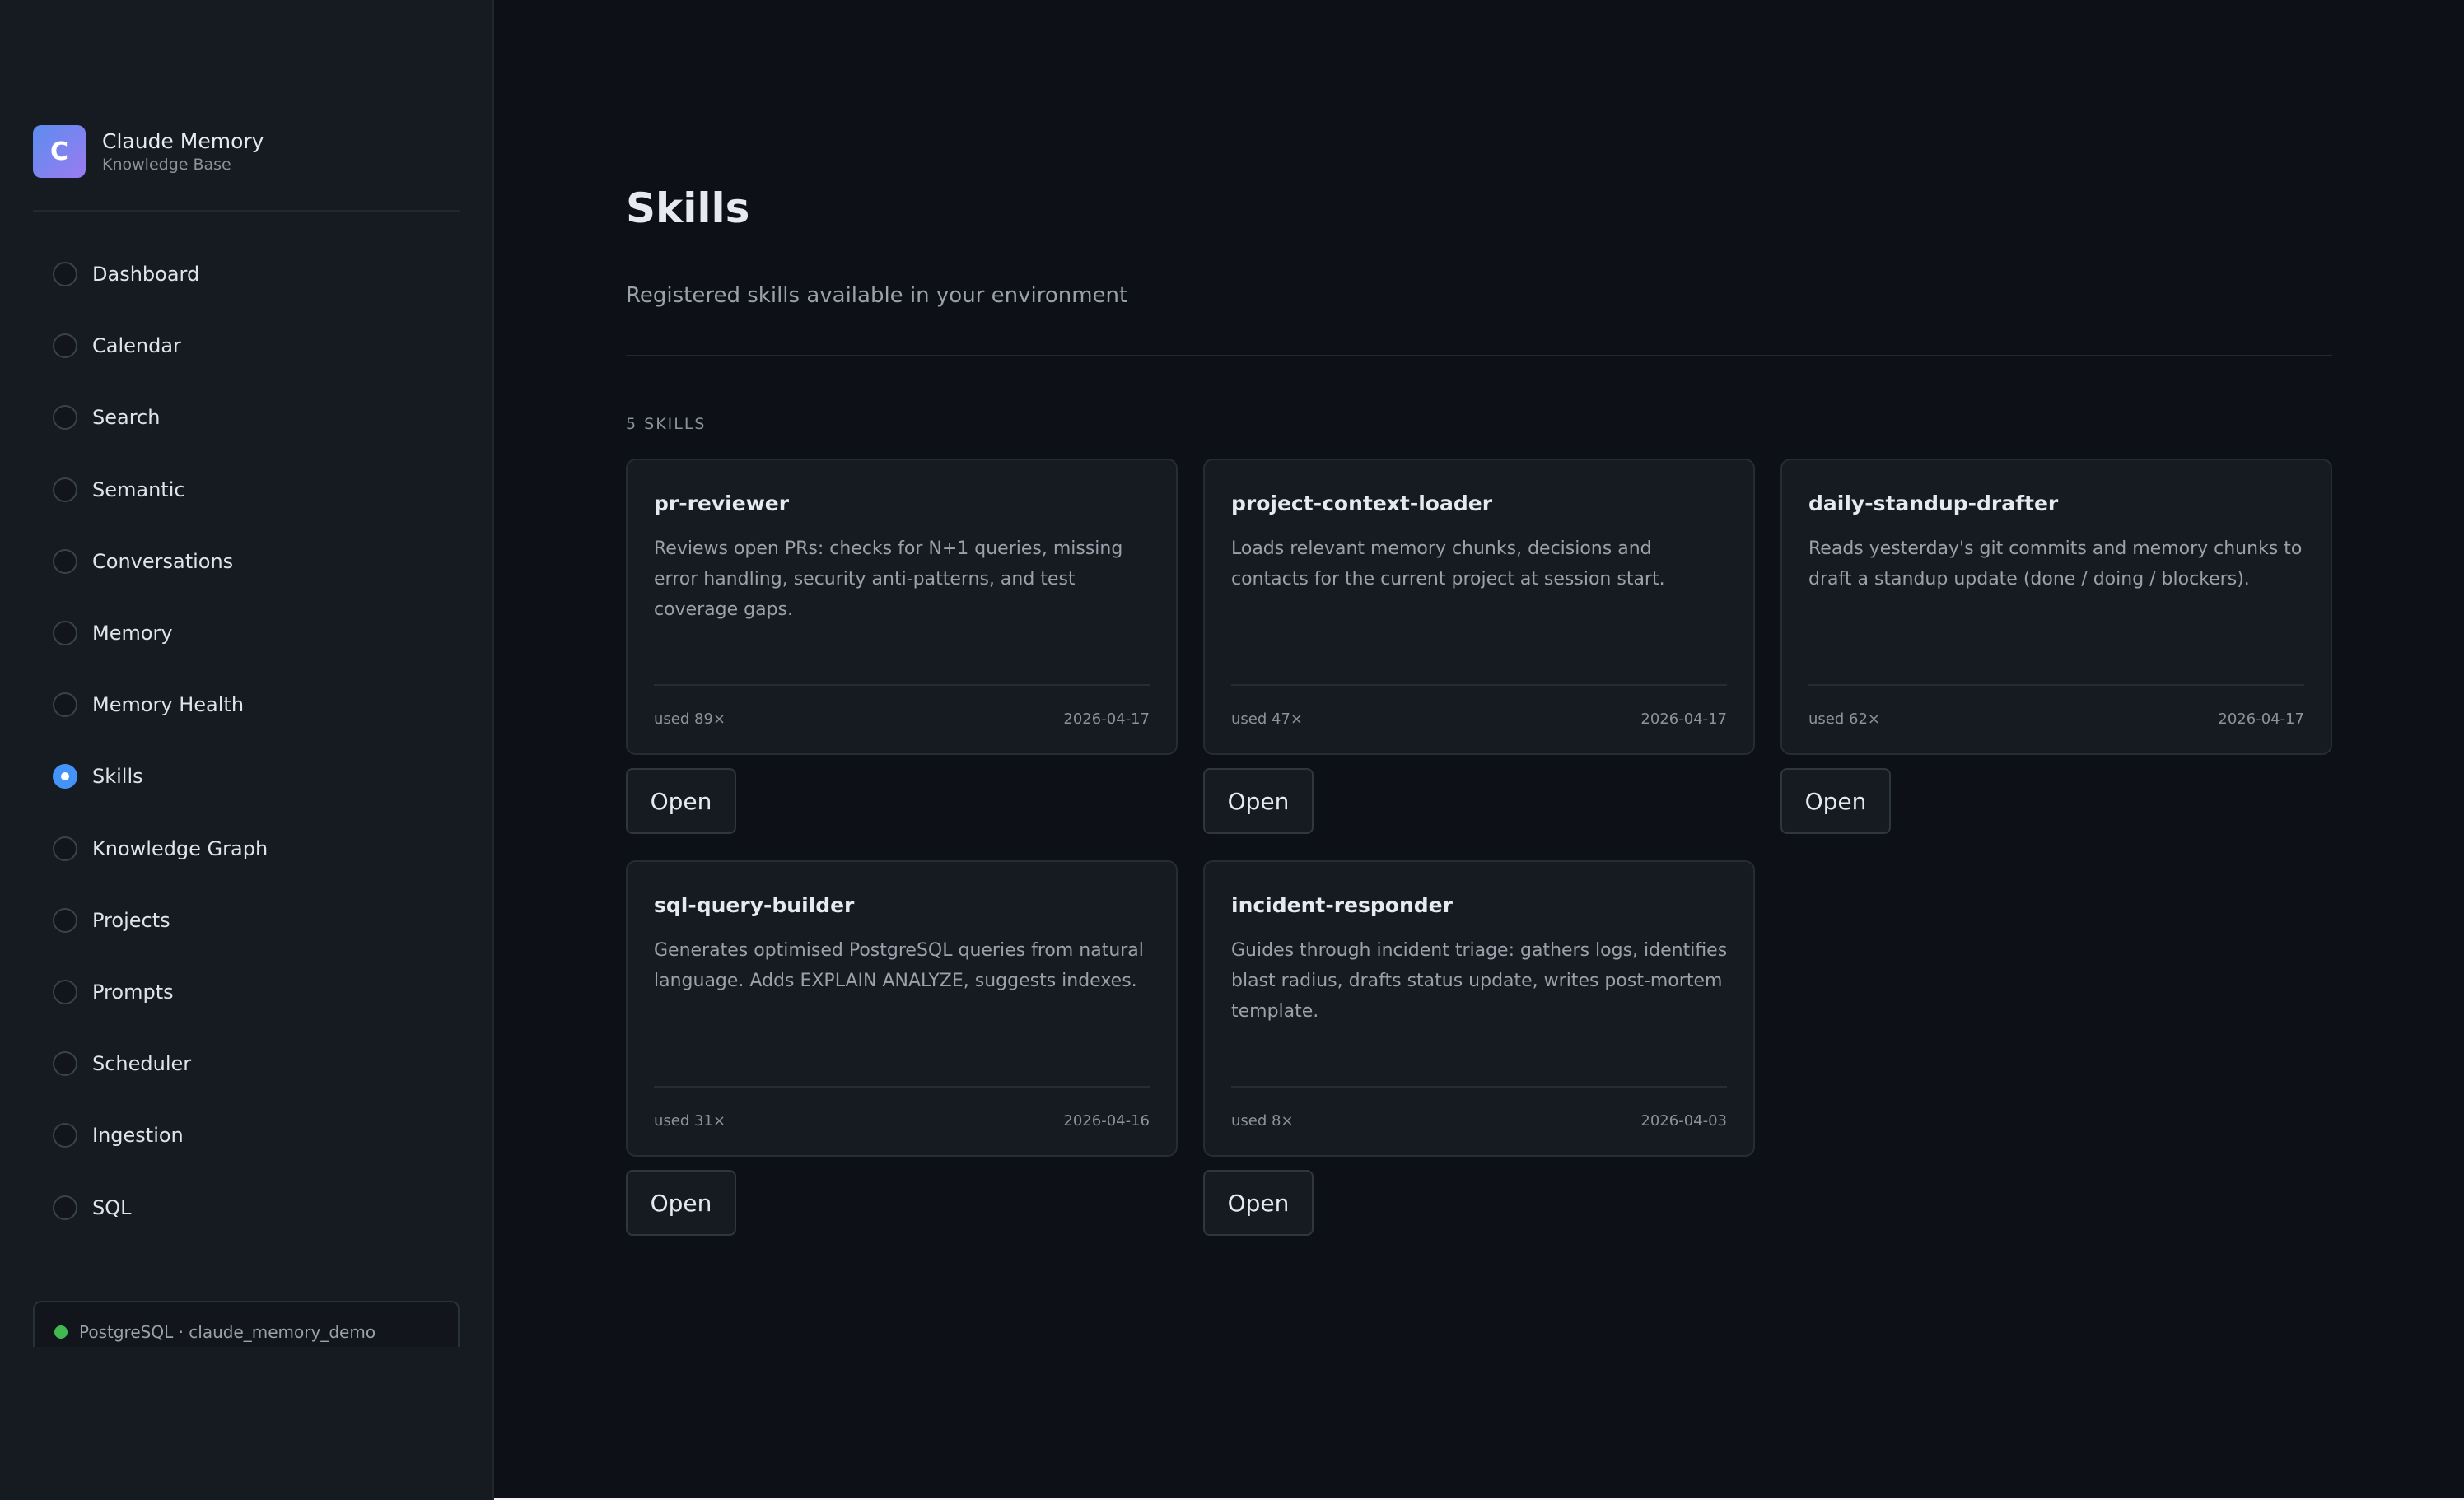 Image resolution: width=2464 pixels, height=1500 pixels. I want to click on db-status-badge: PostgreSQL · claude_memory_demo, so click(246, 1324).